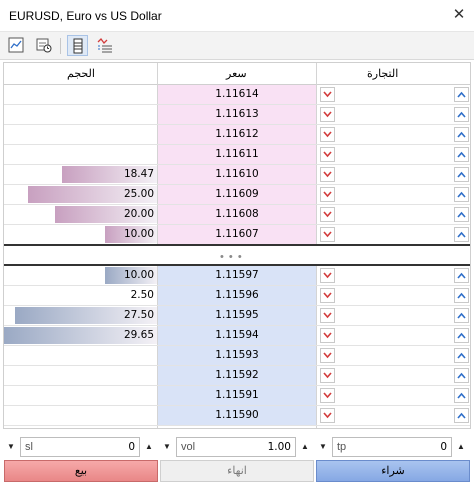 This screenshot has height=484, width=474. Describe the element at coordinates (80, 447) in the screenshot. I see `sl-field: sl 0` at that location.